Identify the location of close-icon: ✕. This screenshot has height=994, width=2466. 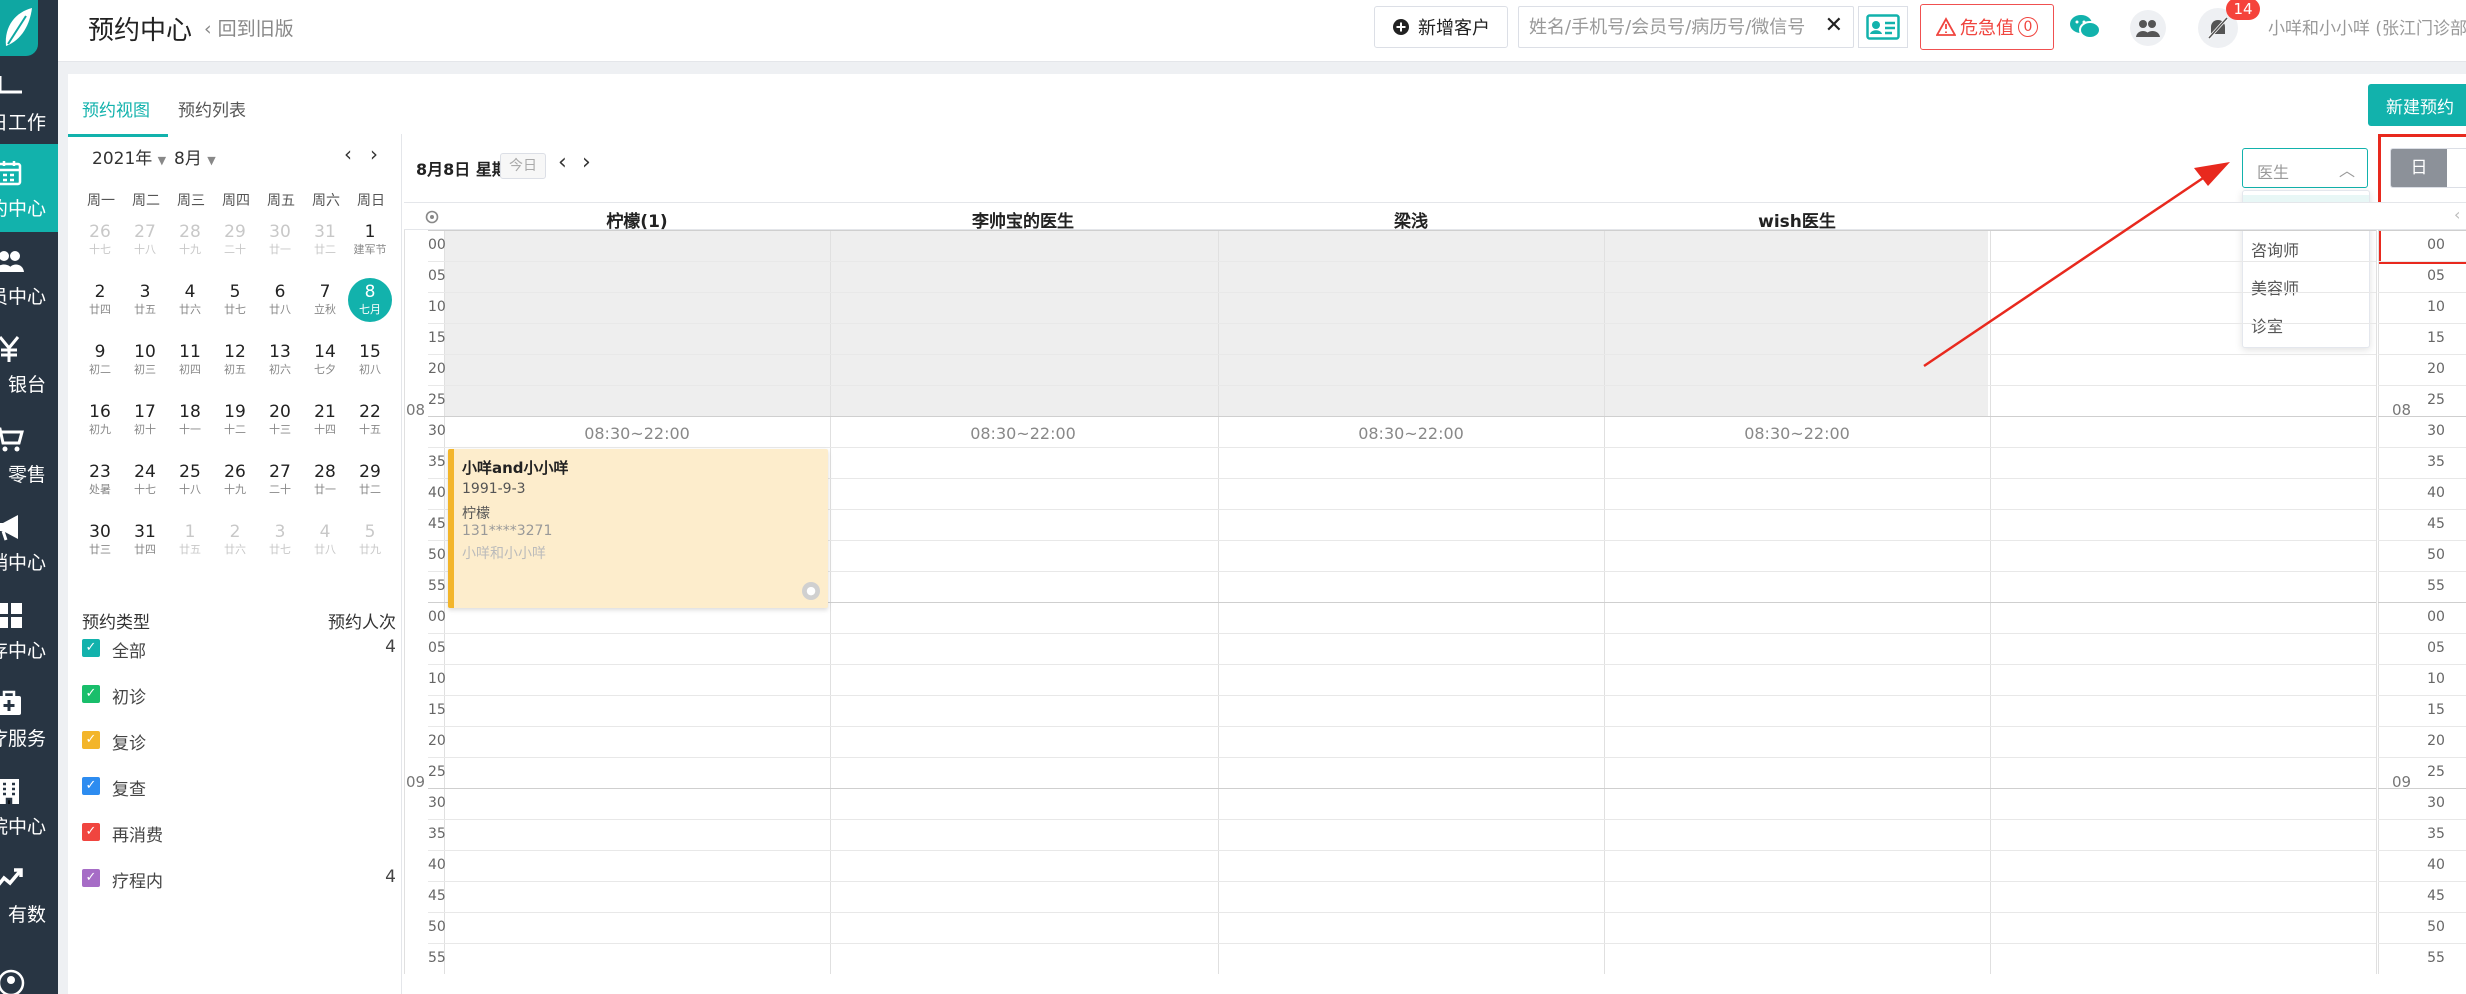
(1834, 25).